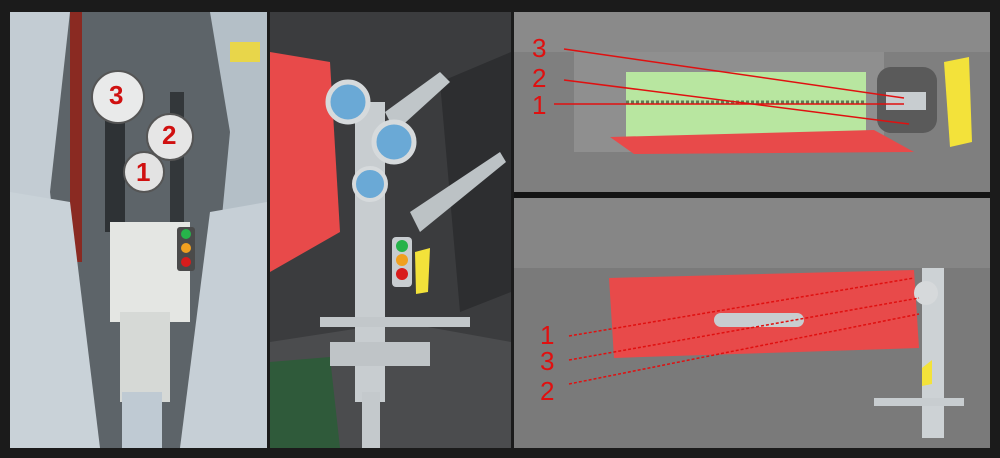  Describe the element at coordinates (547, 335) in the screenshot. I see `rear-callout-1: 1` at that location.